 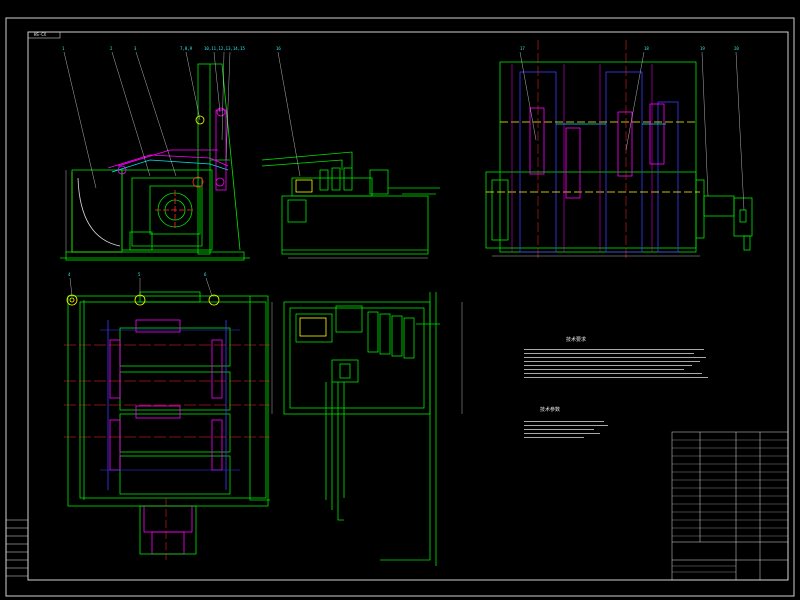 I want to click on callout-7-8-9: 7,8,9, so click(x=186, y=48).